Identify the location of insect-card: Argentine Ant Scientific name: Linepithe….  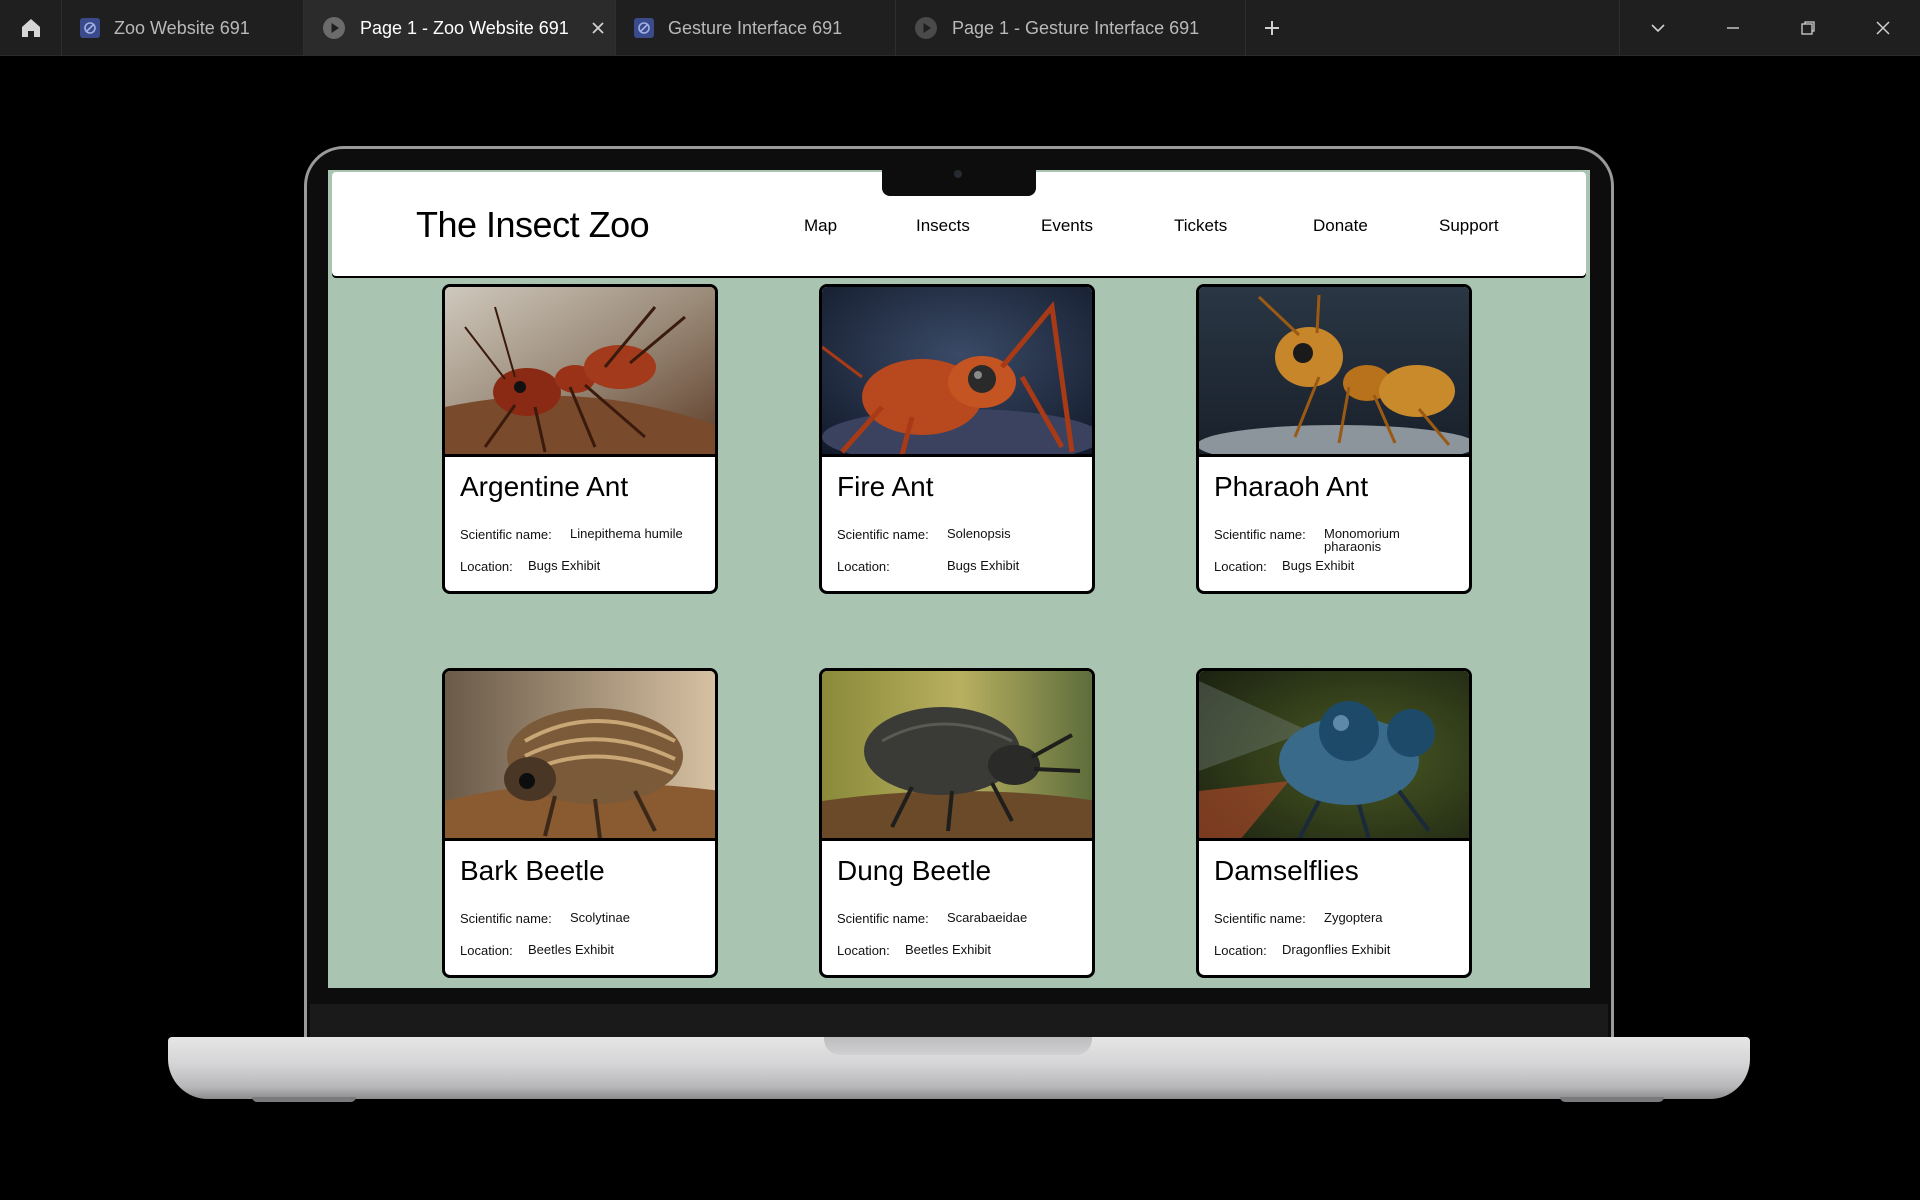
(580, 439).